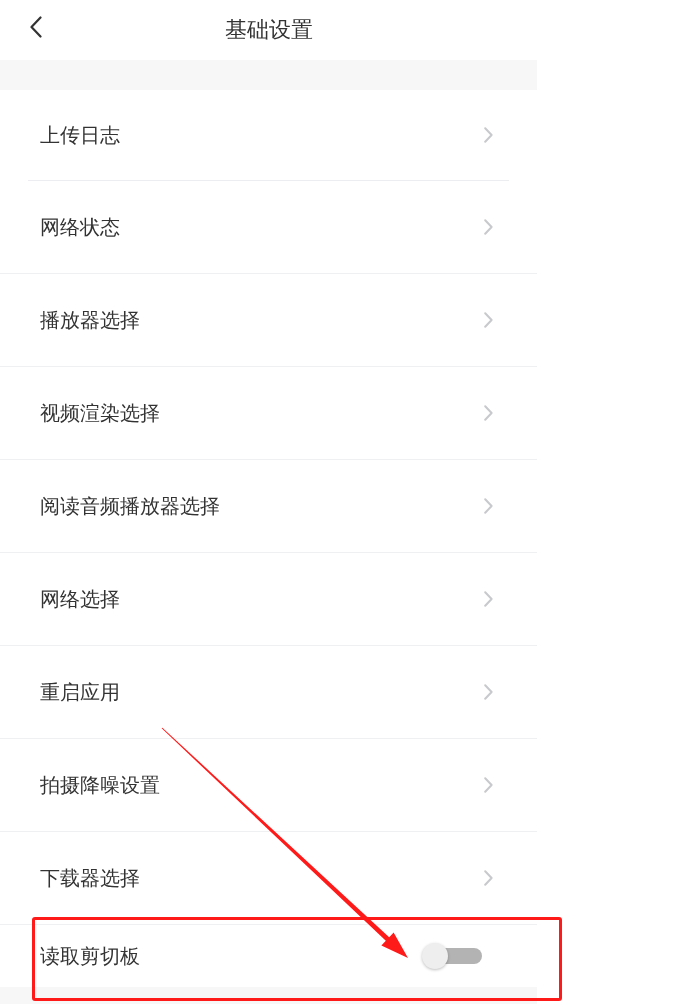  I want to click on row-label: 重启应用, so click(80, 692).